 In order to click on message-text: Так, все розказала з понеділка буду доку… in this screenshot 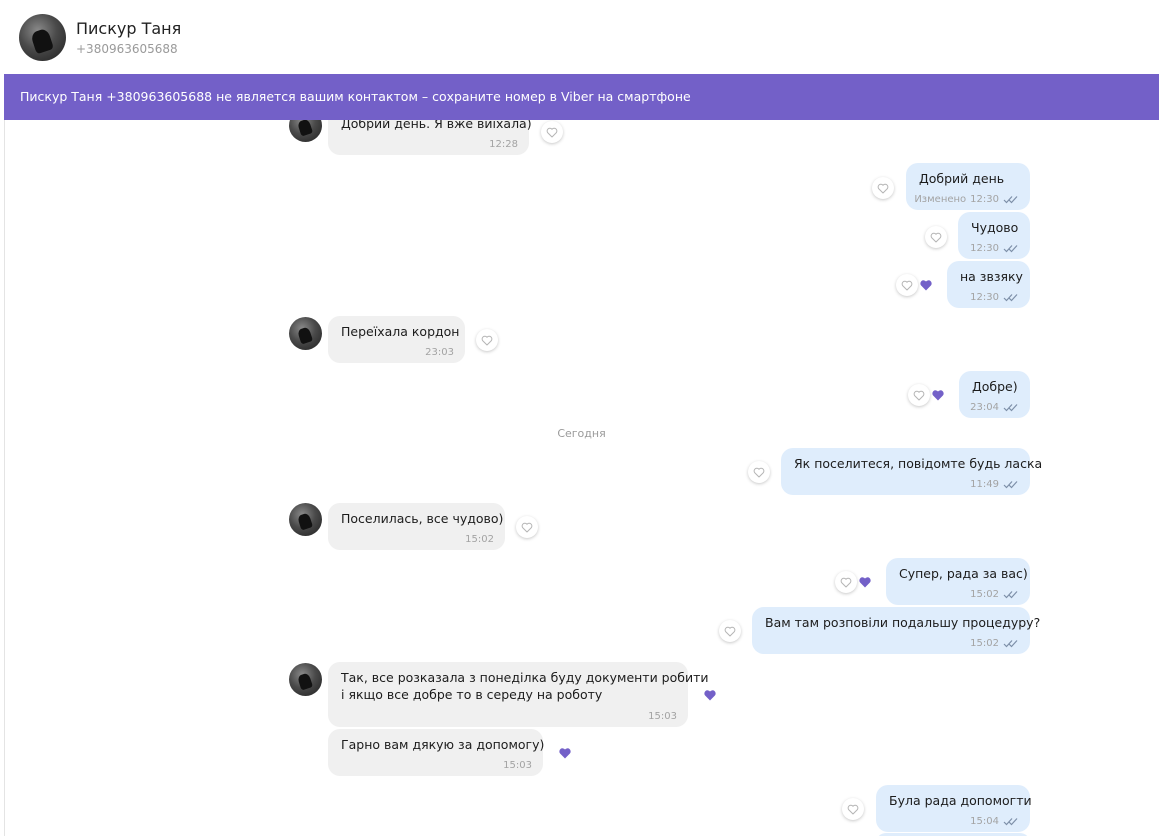, I will do `click(525, 677)`.